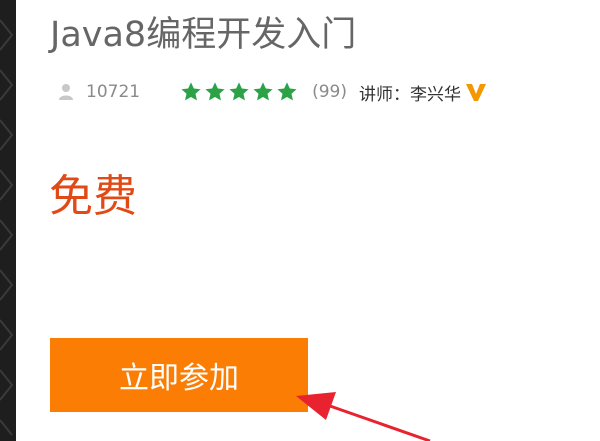 Image resolution: width=600 pixels, height=441 pixels. What do you see at coordinates (93, 196) in the screenshot?
I see `price-label: 免费` at bounding box center [93, 196].